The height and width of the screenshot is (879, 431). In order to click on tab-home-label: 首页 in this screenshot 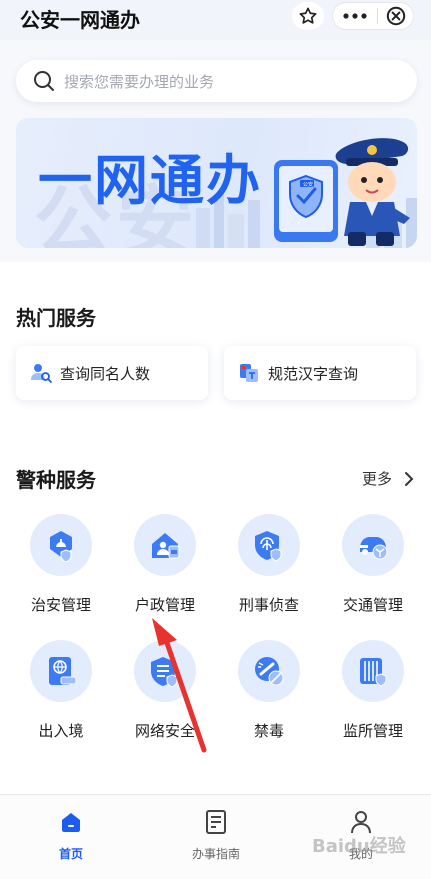, I will do `click(70, 854)`.